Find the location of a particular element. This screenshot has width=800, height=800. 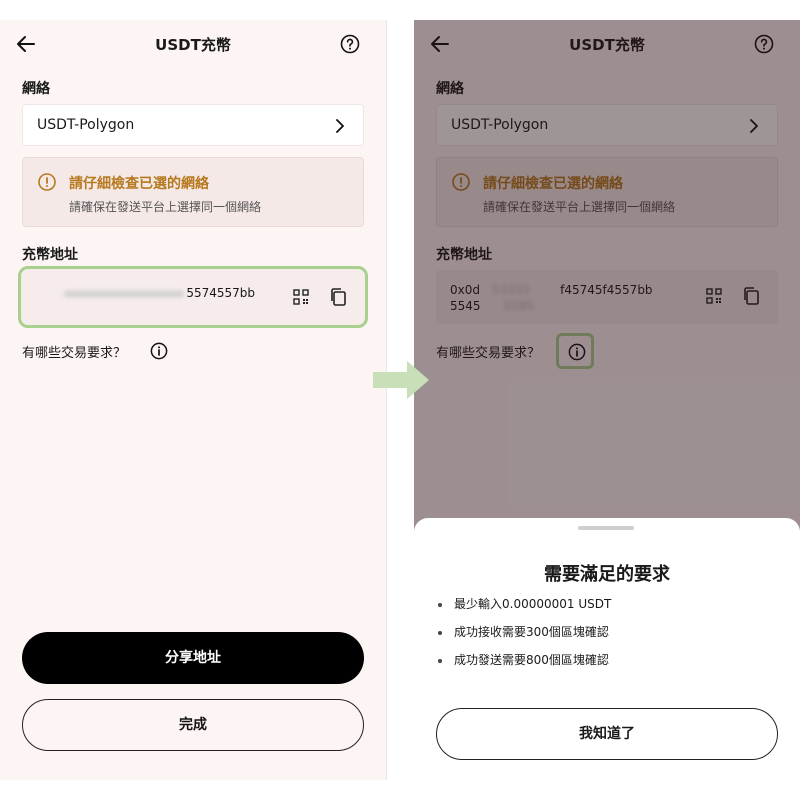

requirement-text: 成功接收需要300個區塊確認 is located at coordinates (531, 632).